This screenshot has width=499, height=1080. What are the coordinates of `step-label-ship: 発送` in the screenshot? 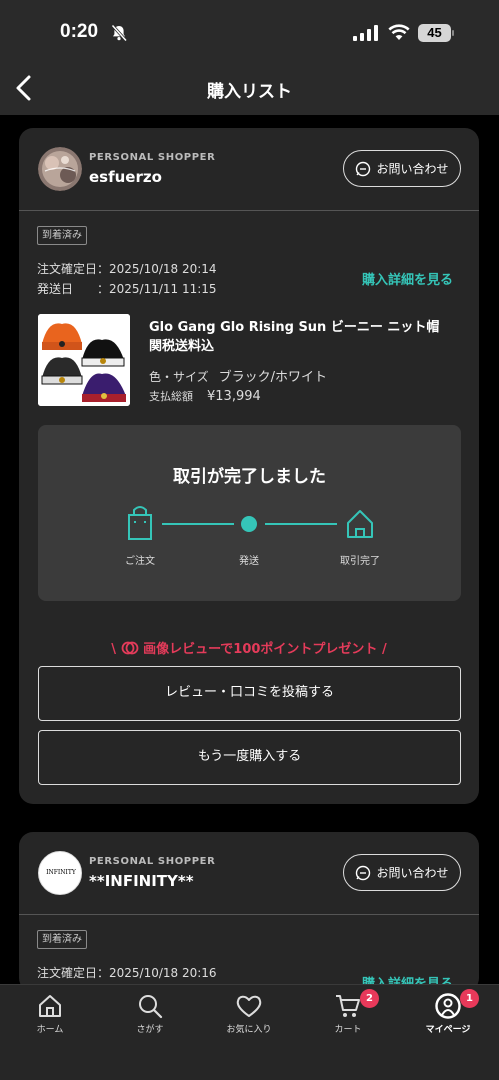 It's located at (249, 561).